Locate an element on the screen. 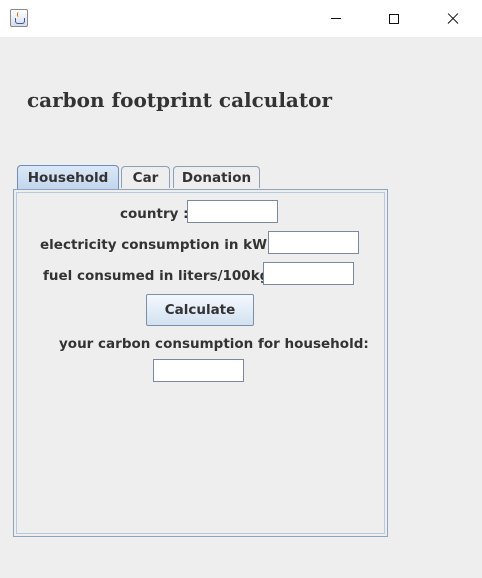  electricity-field is located at coordinates (313, 242).